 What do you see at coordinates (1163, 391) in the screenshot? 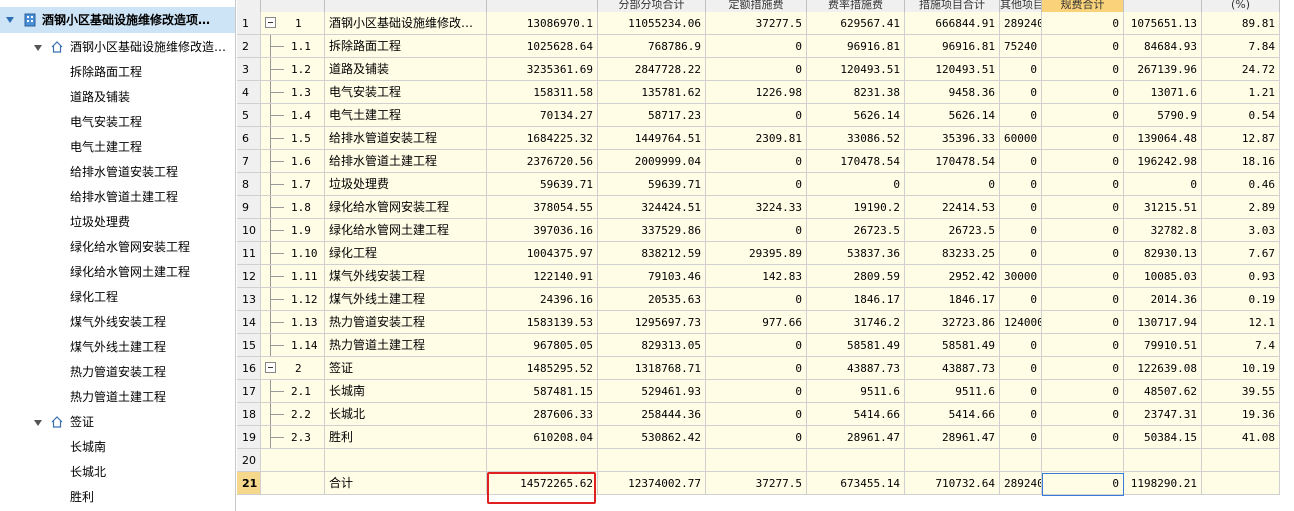
I see `value-cell: 48507.62` at bounding box center [1163, 391].